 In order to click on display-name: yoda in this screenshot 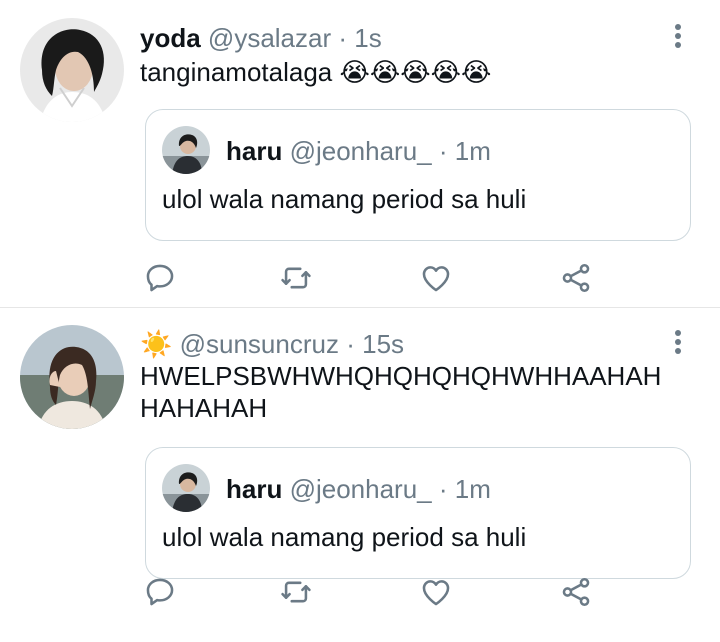, I will do `click(170, 38)`.